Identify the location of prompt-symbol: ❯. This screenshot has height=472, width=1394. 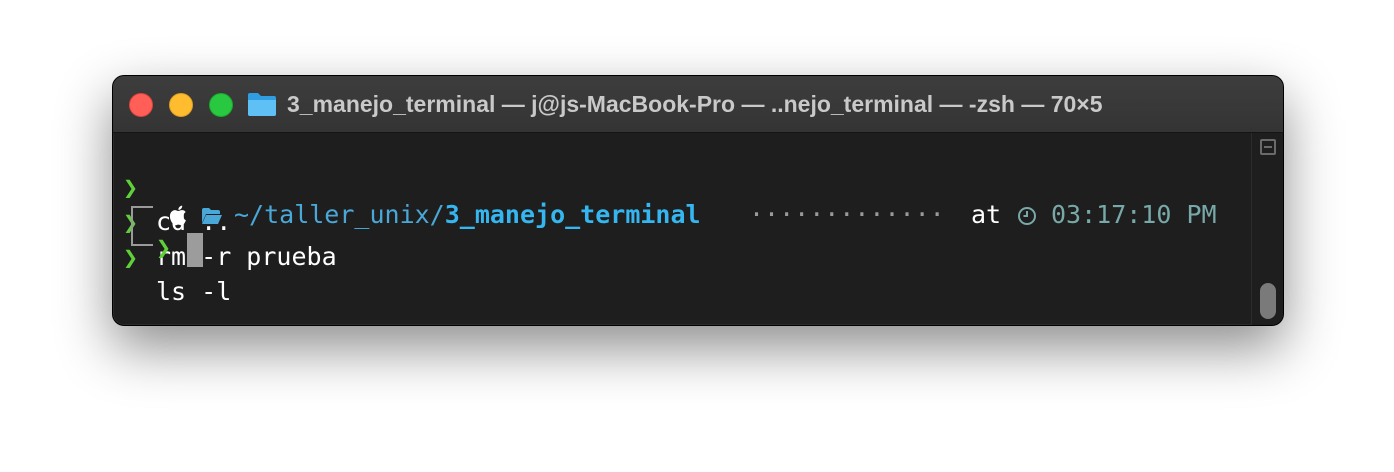
(131, 257).